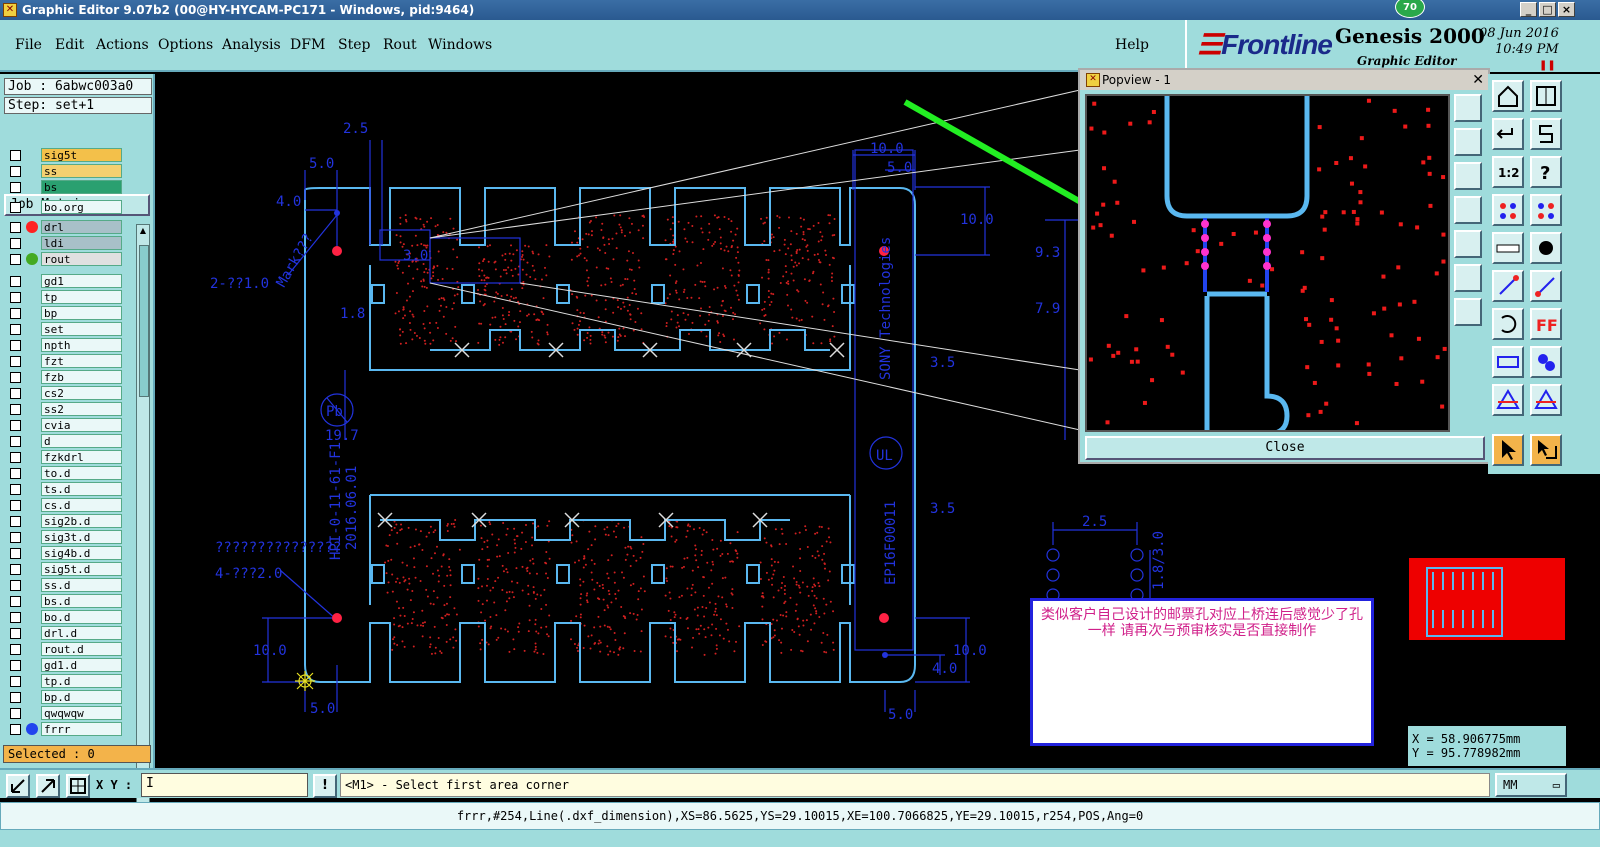 The height and width of the screenshot is (847, 1600). Describe the element at coordinates (66, 617) in the screenshot. I see `layer-row-bo-d: bo.d` at that location.